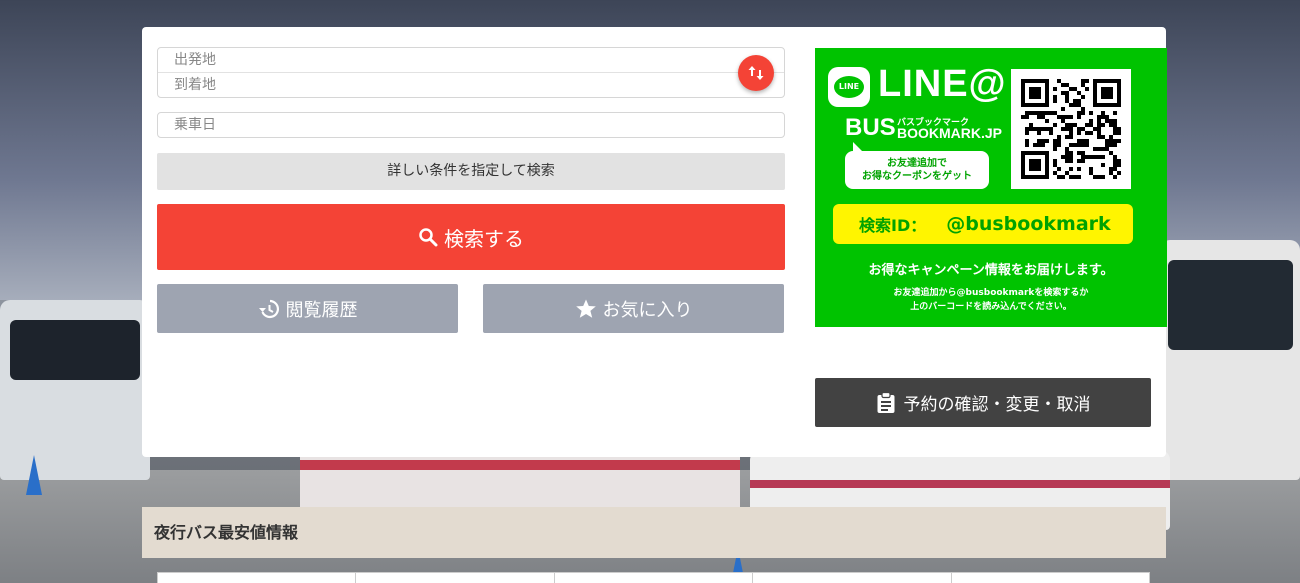  I want to click on line-id-value: @busbookmark, so click(1028, 224).